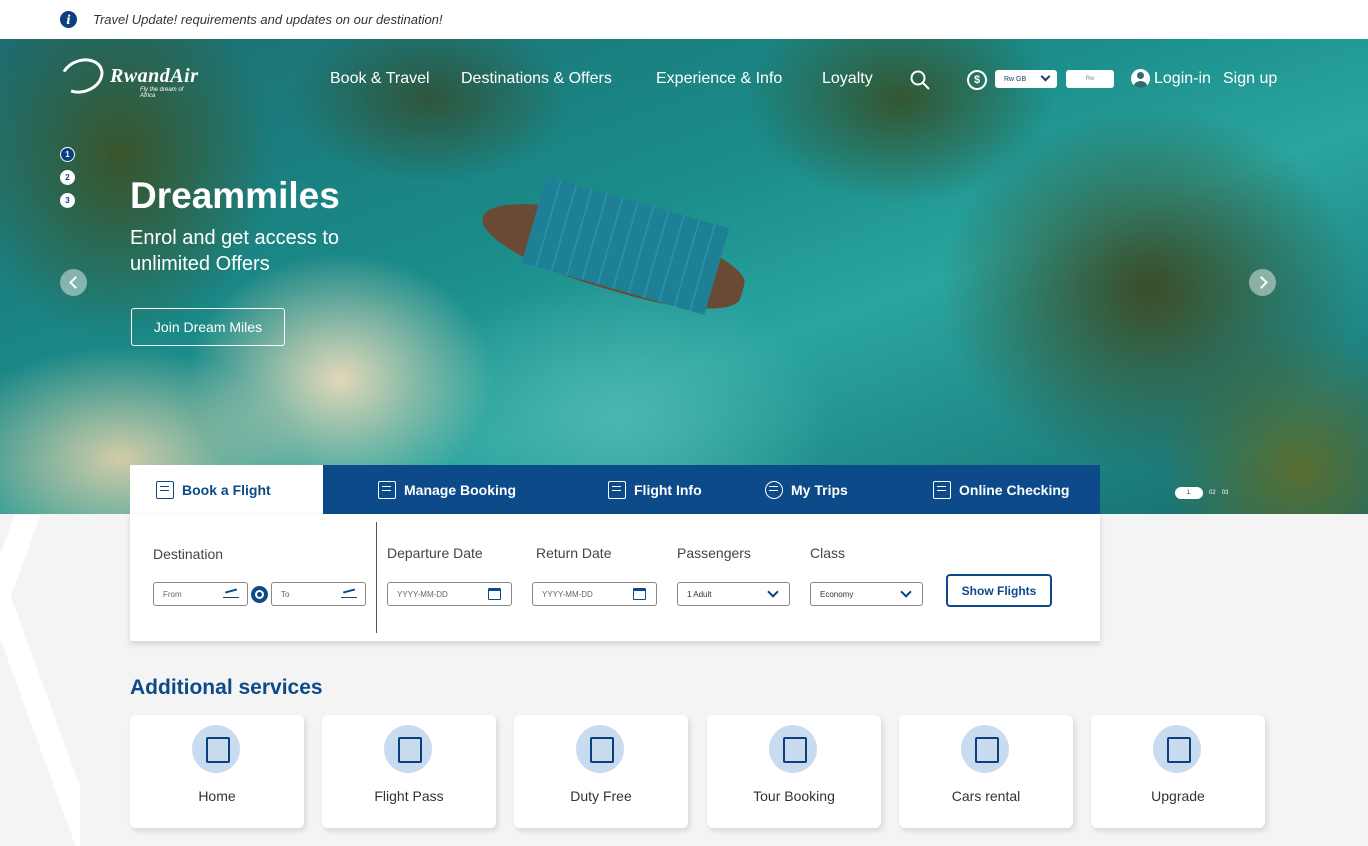  What do you see at coordinates (162, 93) in the screenshot?
I see `logo-tagline: Fly the dream of Africa` at bounding box center [162, 93].